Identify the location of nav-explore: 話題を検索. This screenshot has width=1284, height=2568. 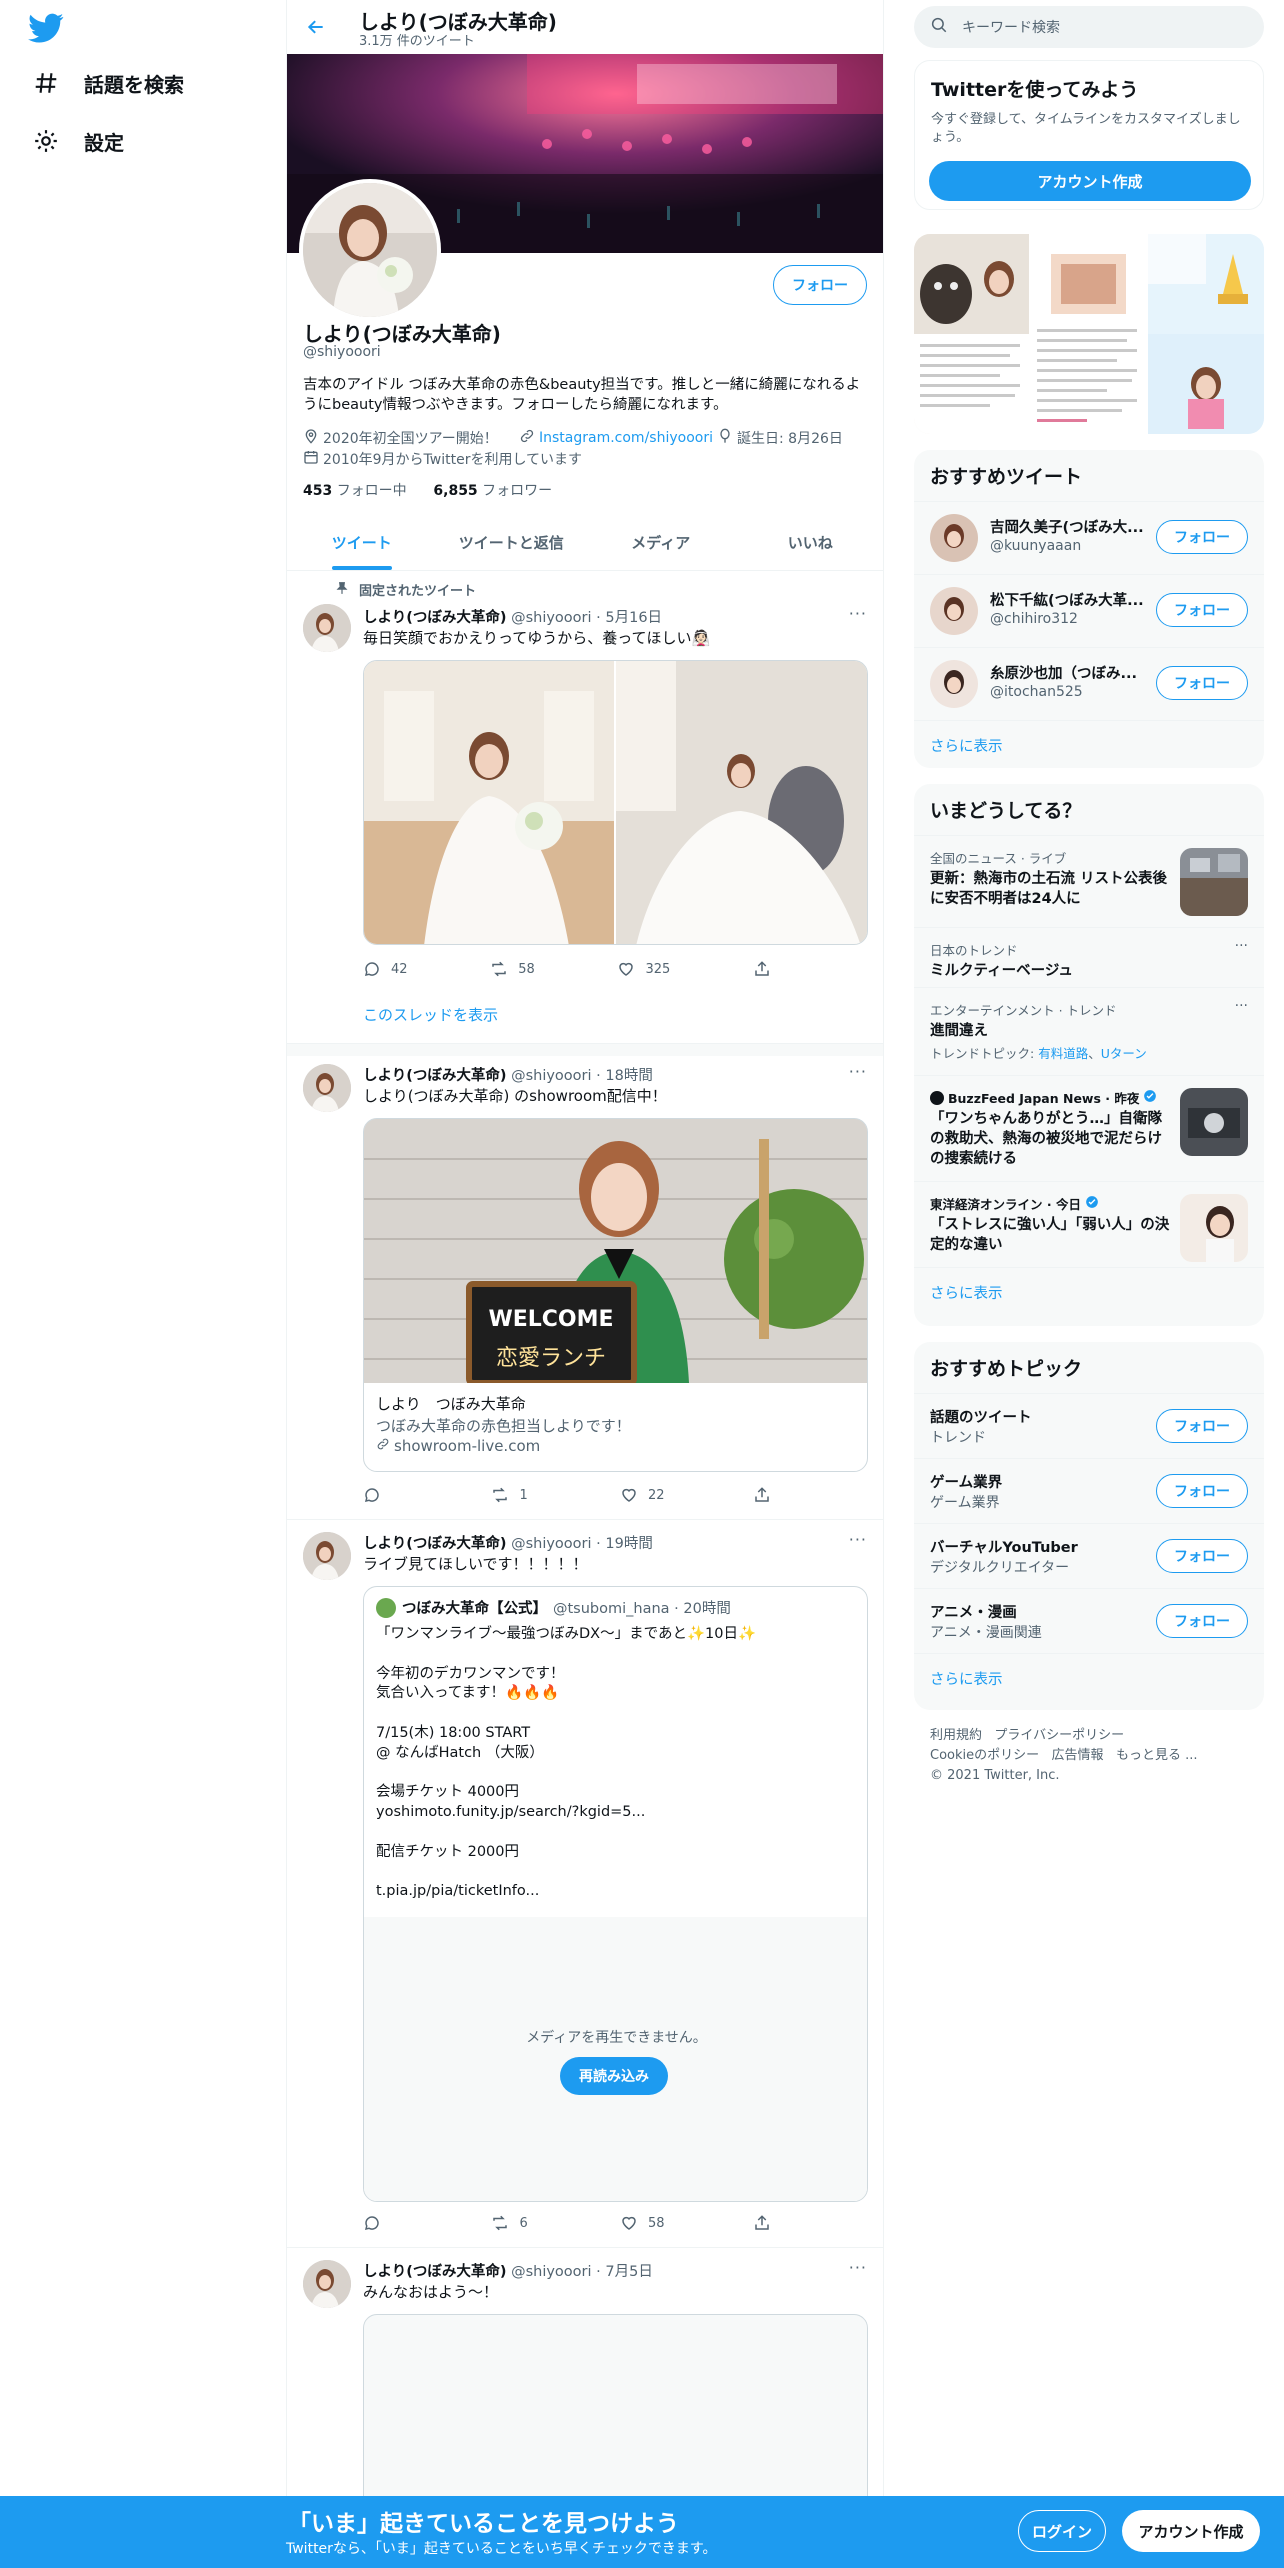
(107, 83).